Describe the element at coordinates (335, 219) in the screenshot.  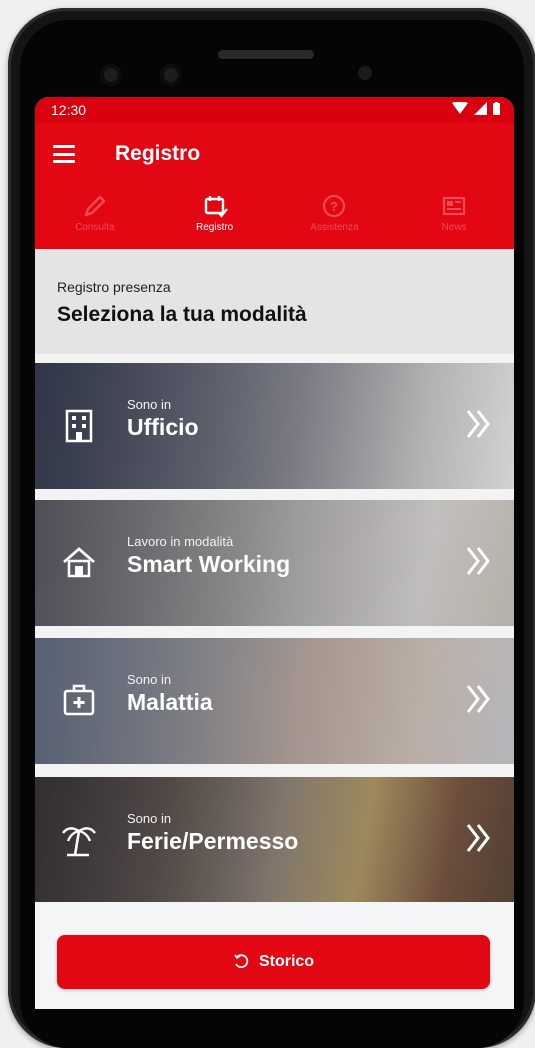
I see `tab-assistenza: ? Assistenza` at that location.